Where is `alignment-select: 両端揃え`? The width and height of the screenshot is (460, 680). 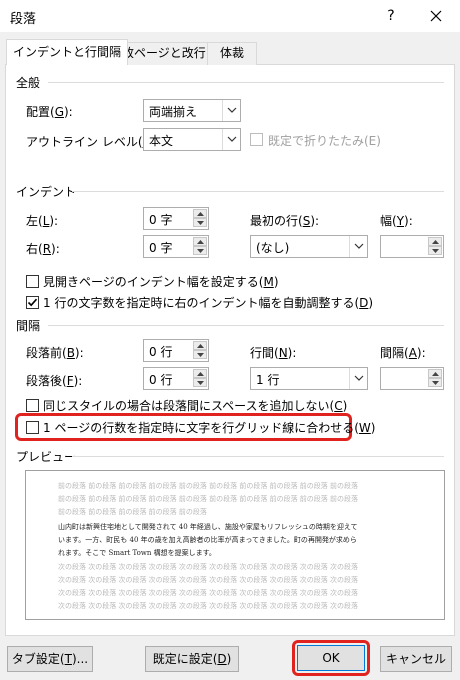 alignment-select: 両端揃え is located at coordinates (192, 110).